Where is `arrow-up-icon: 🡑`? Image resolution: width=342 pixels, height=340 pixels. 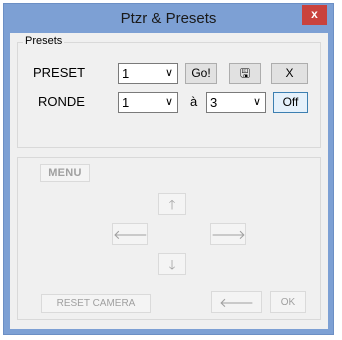 arrow-up-icon: 🡑 is located at coordinates (172, 204).